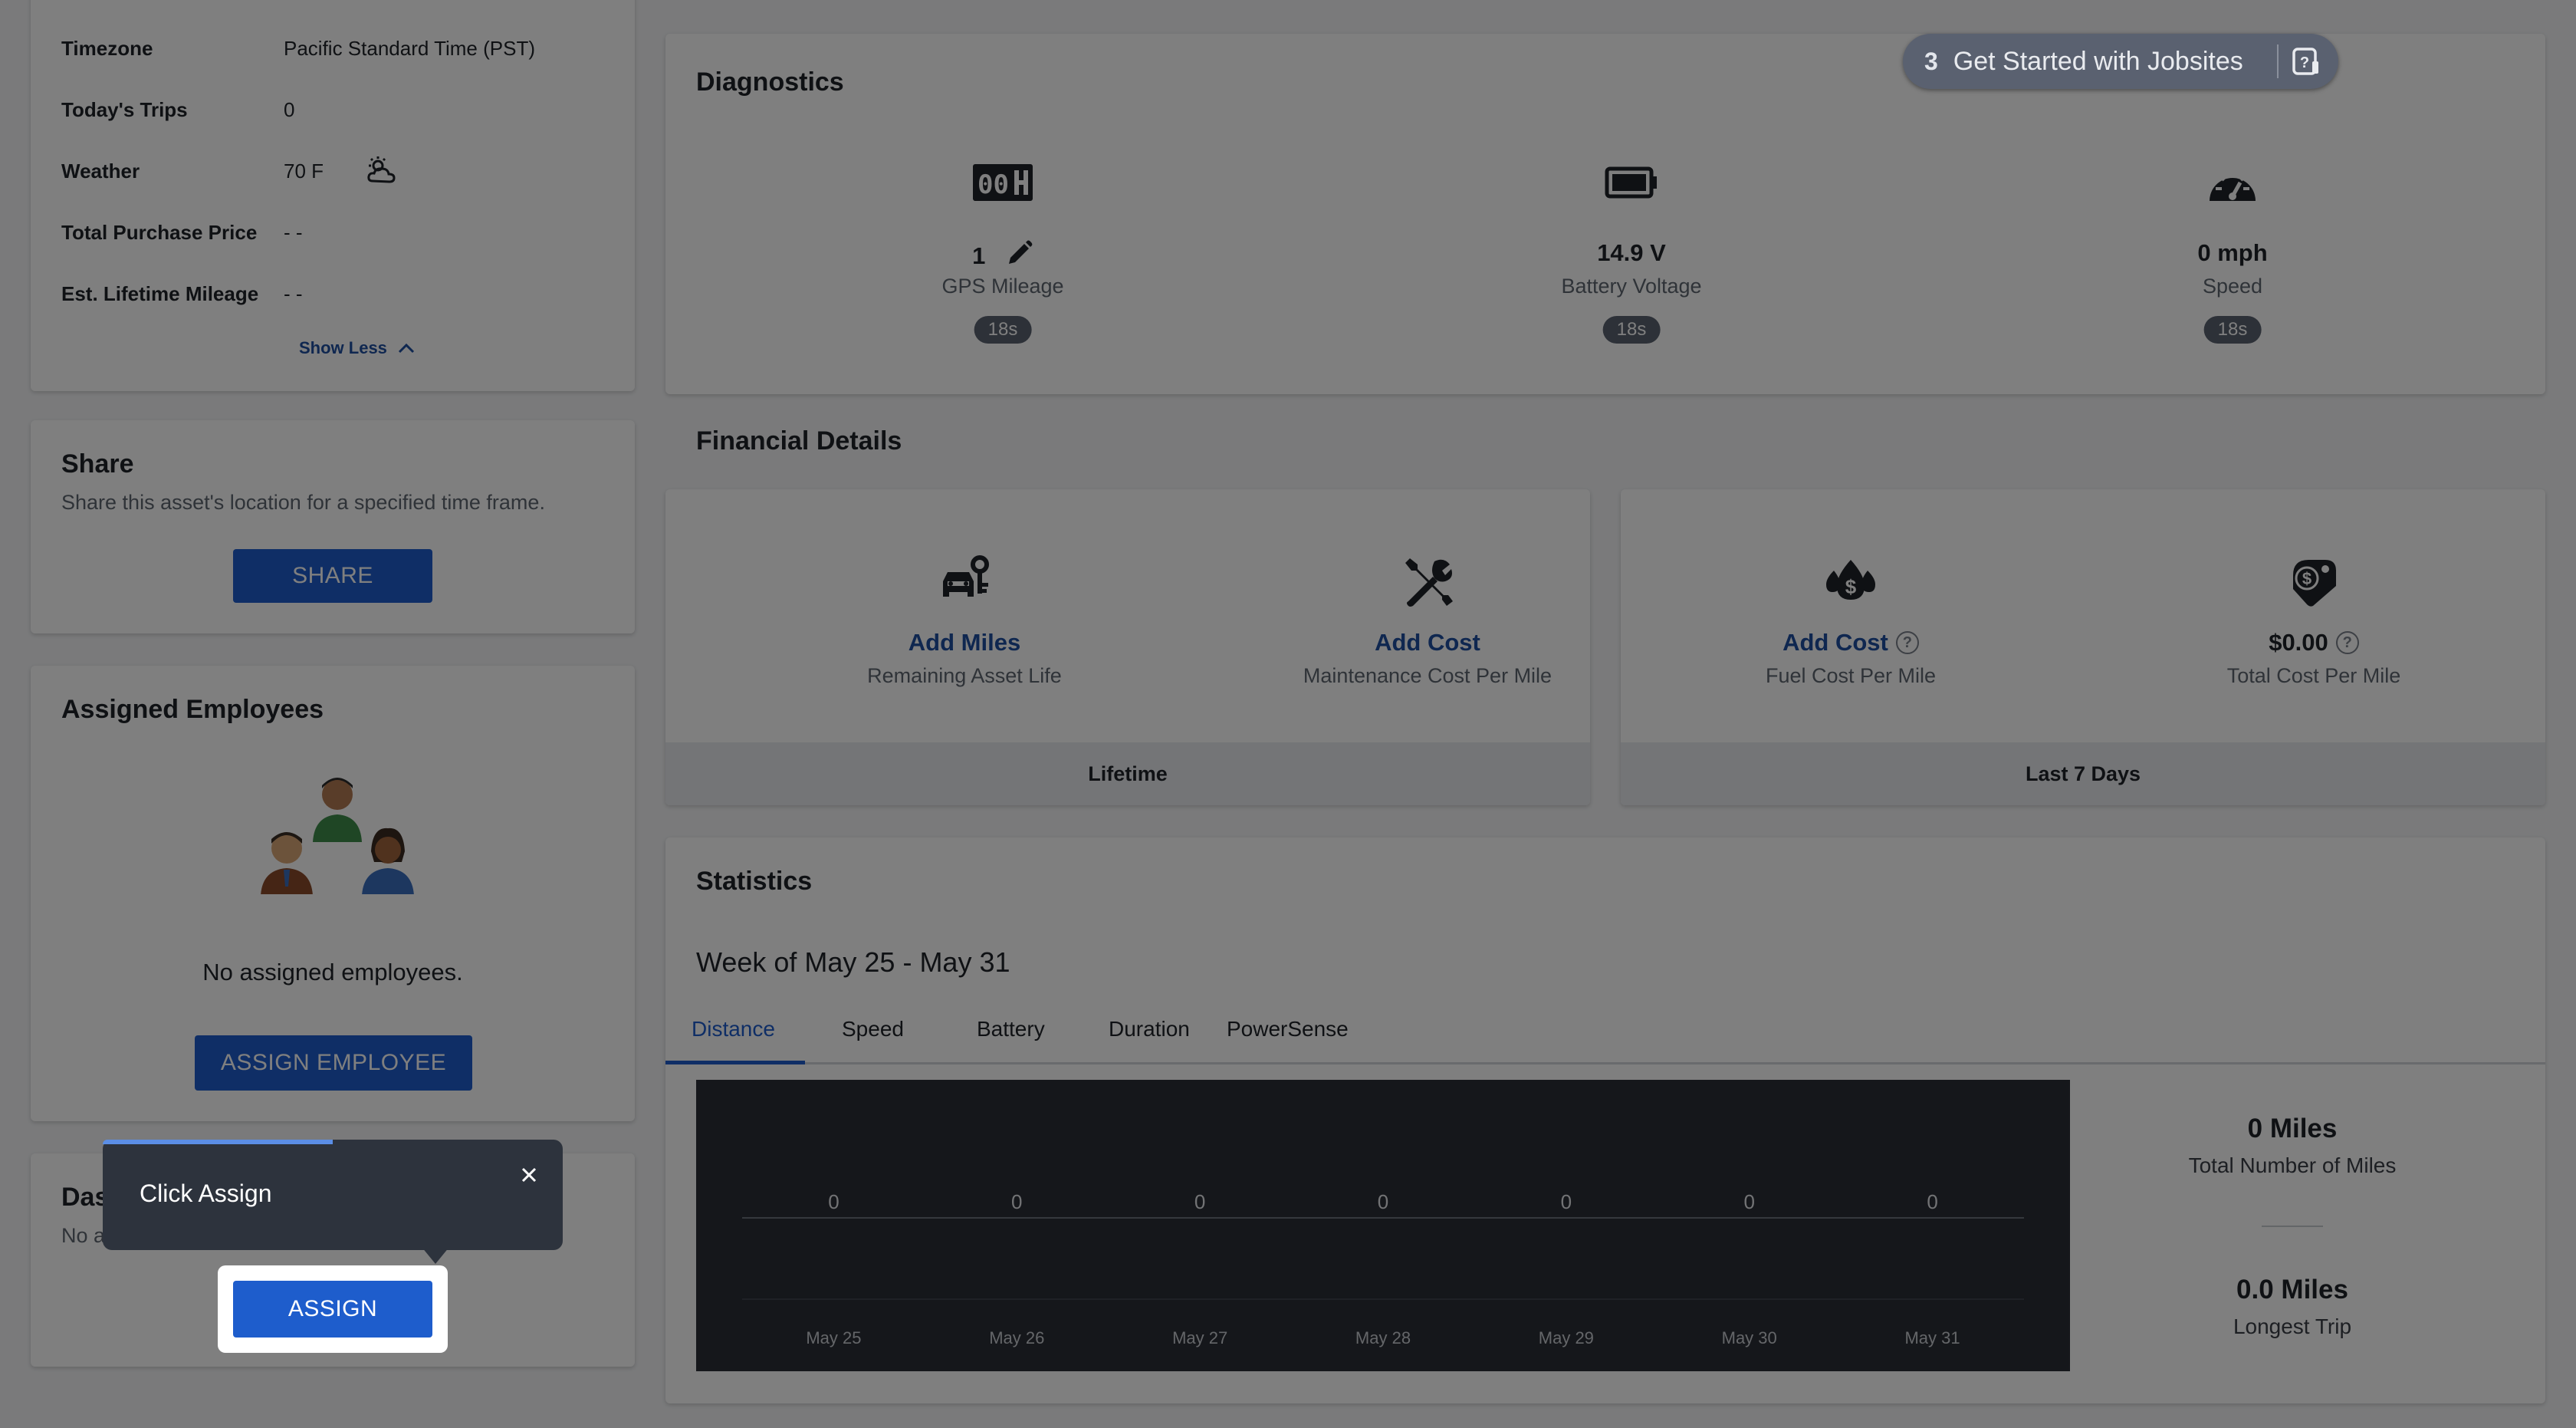 The height and width of the screenshot is (1428, 2576). I want to click on gps-mileage-value: 1, so click(979, 255).